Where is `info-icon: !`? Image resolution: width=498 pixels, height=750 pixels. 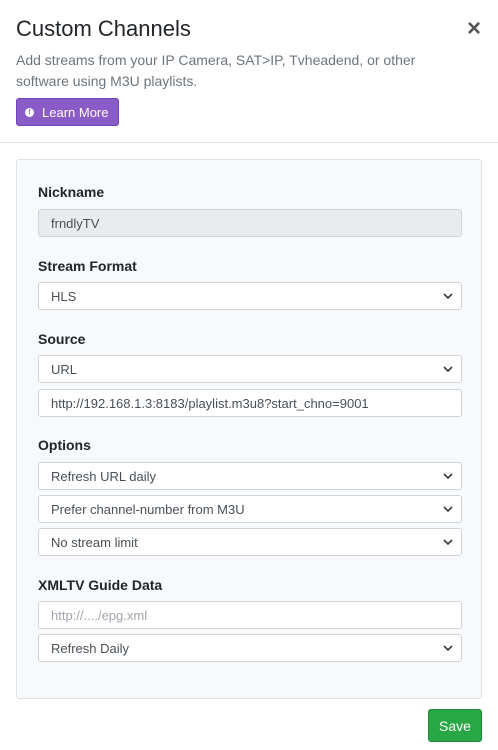 info-icon: ! is located at coordinates (29, 112).